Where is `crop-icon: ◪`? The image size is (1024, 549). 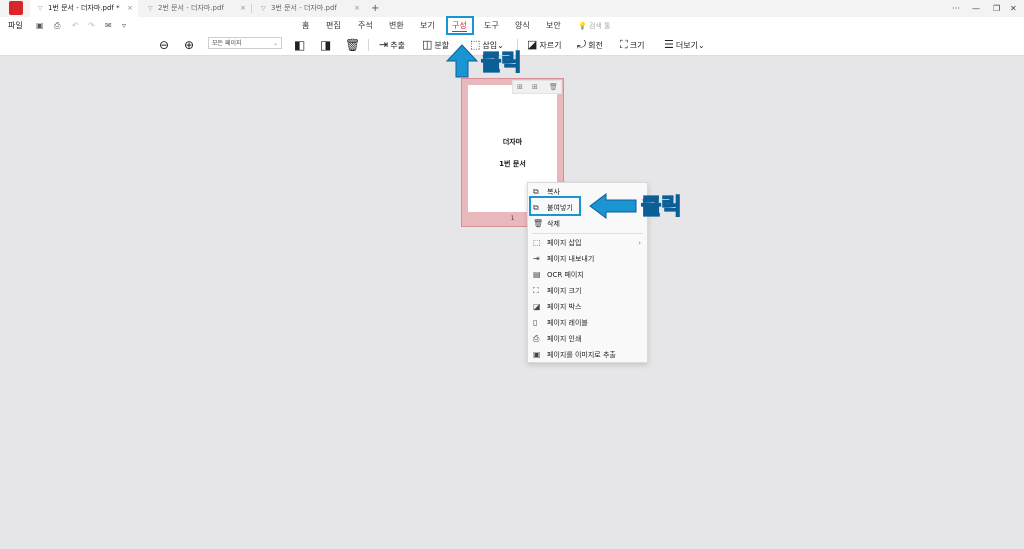 crop-icon: ◪ is located at coordinates (532, 44).